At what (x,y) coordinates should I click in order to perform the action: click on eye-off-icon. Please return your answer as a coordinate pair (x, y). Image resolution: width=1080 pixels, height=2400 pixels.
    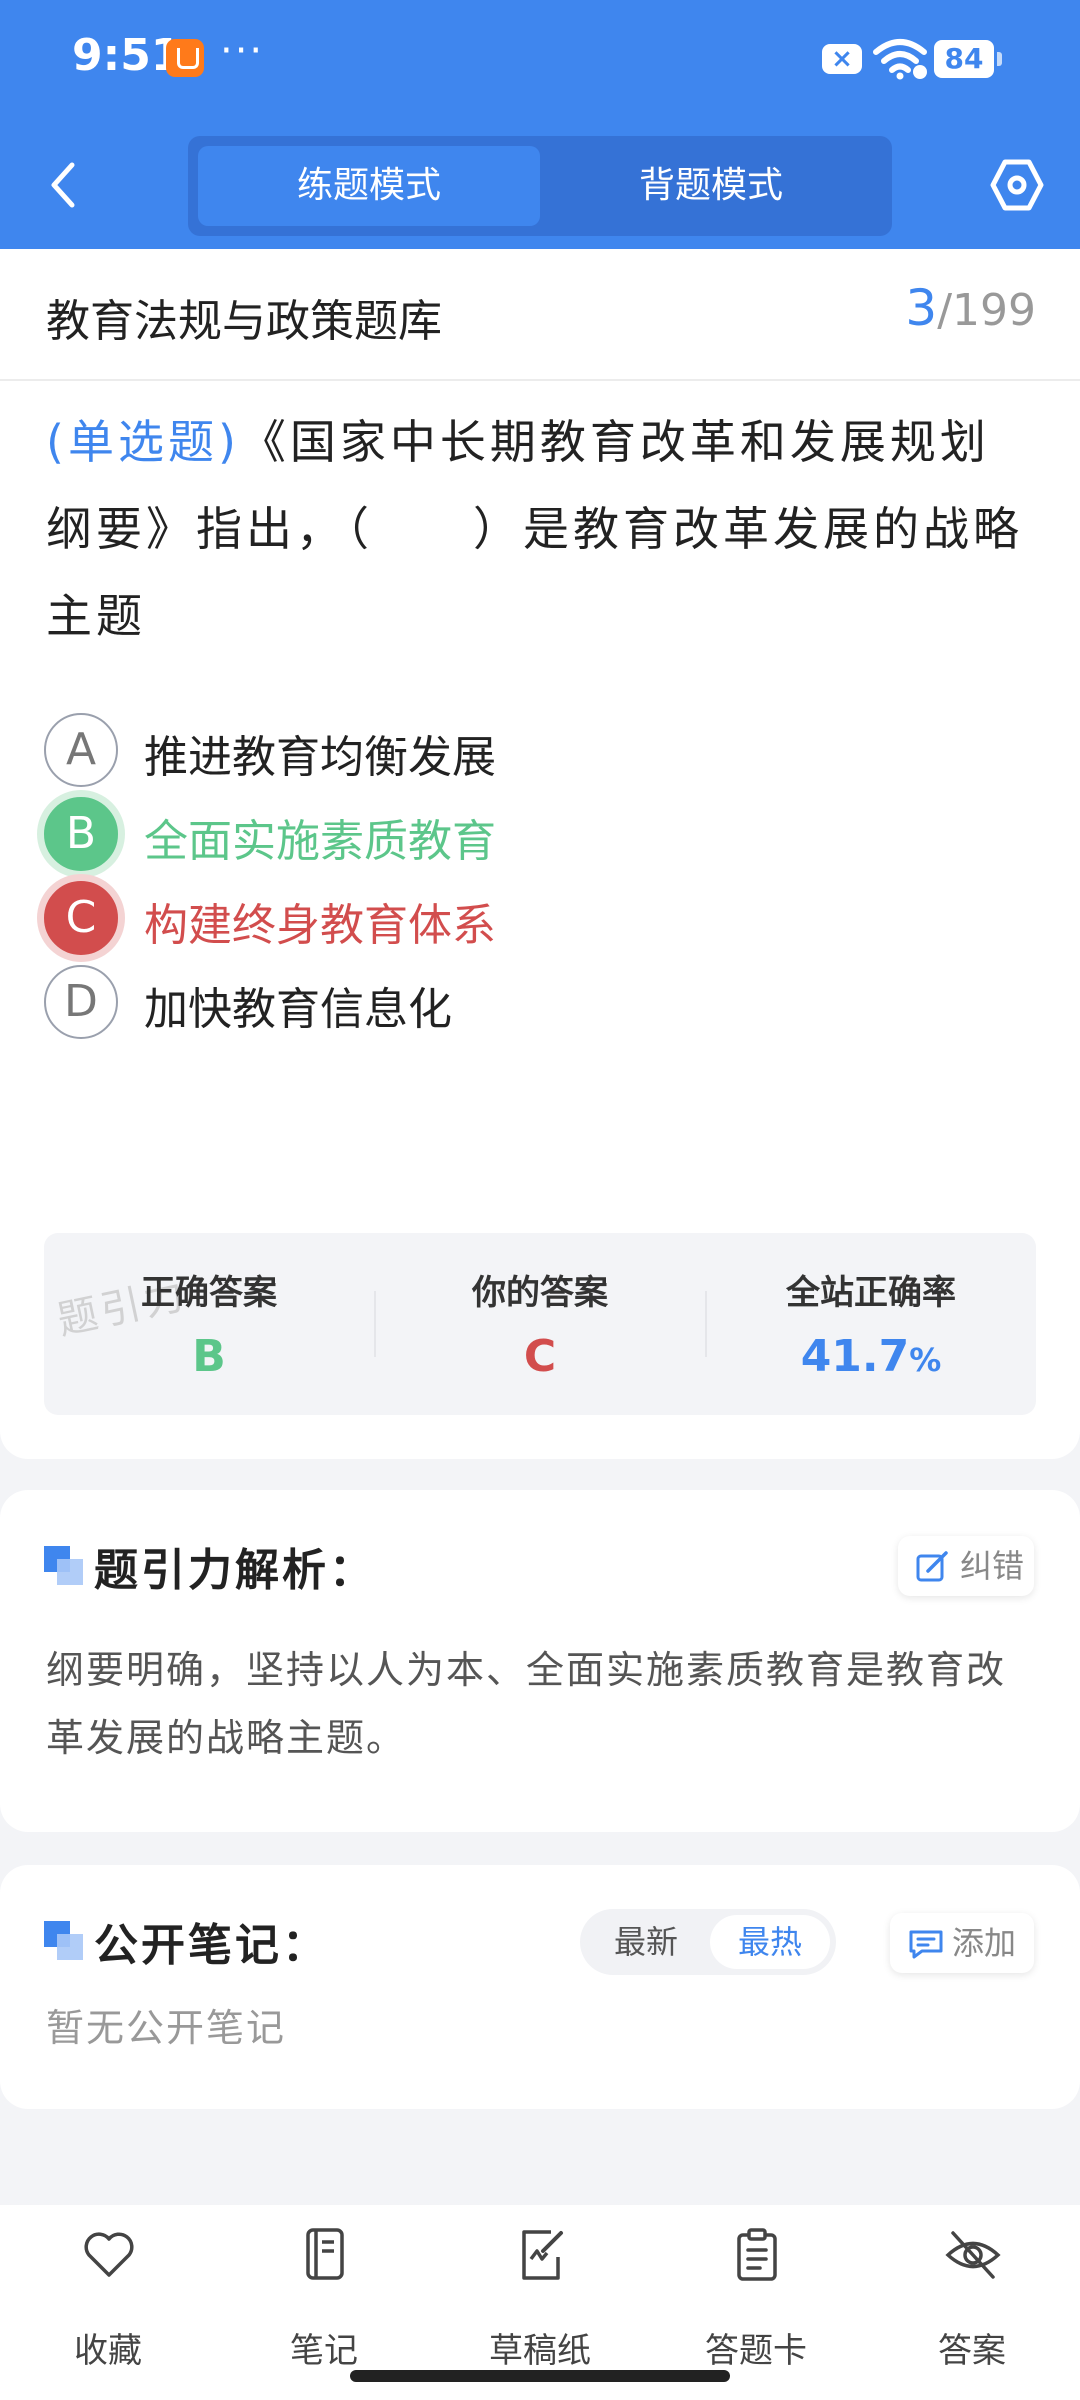
    Looking at the image, I should click on (973, 2255).